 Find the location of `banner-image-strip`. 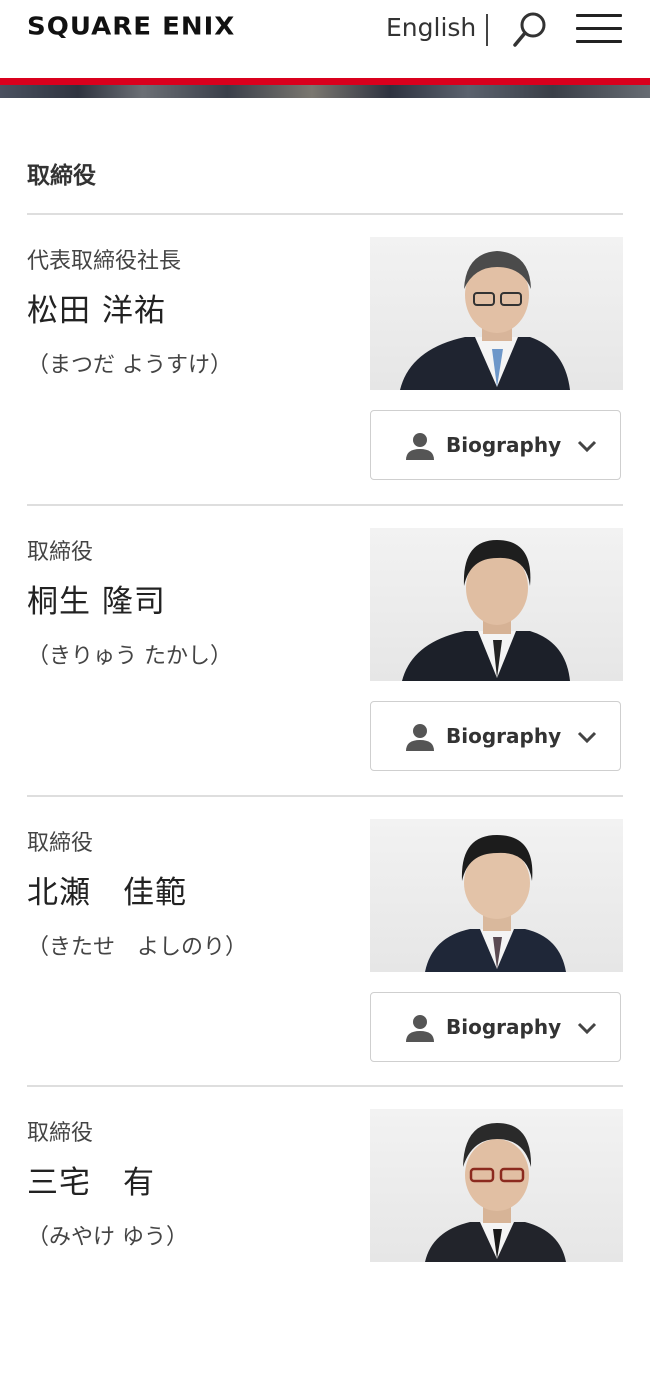

banner-image-strip is located at coordinates (325, 91).